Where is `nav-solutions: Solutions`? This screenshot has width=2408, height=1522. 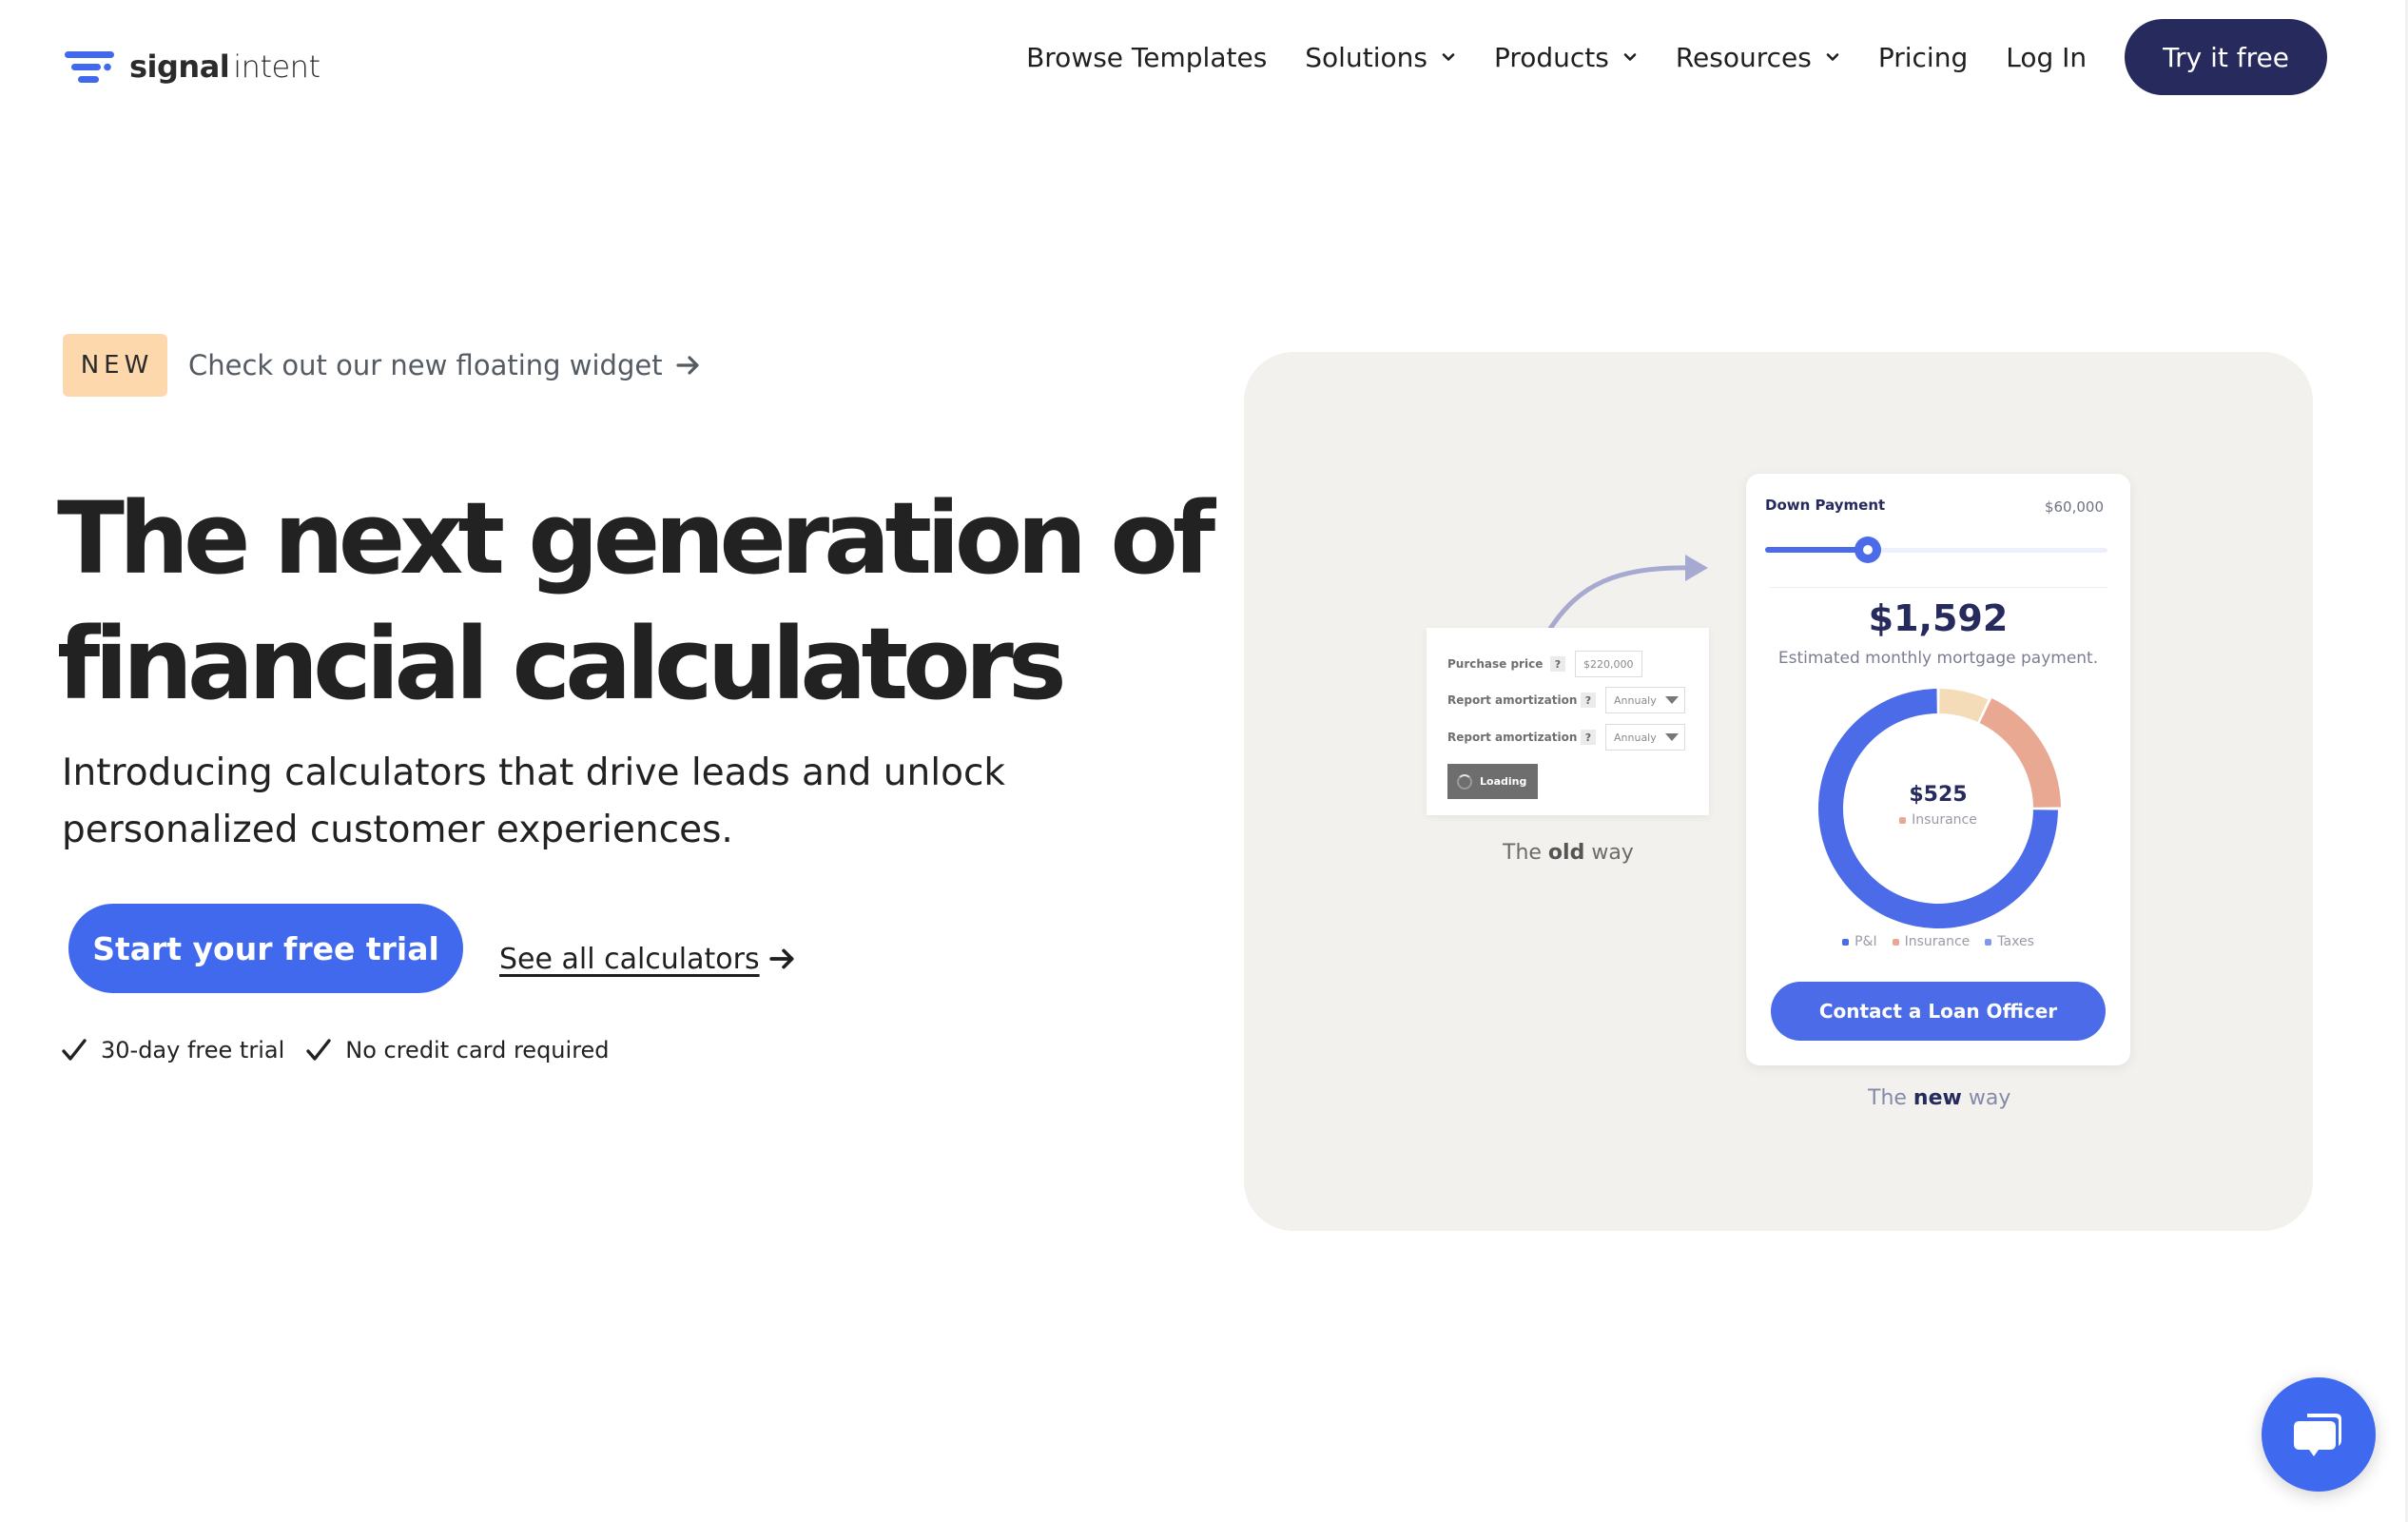
nav-solutions: Solutions is located at coordinates (1381, 58).